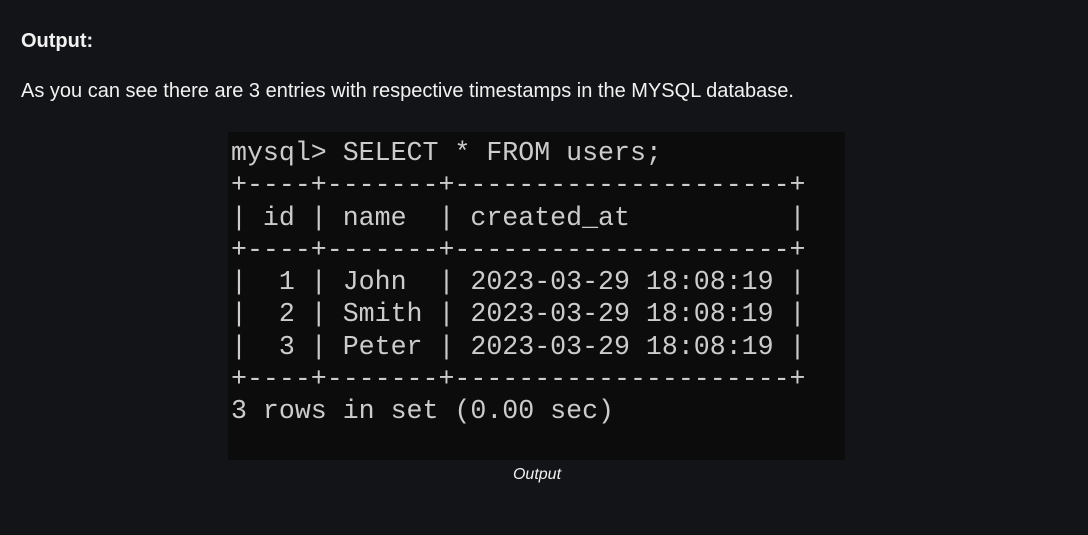  Describe the element at coordinates (423, 411) in the screenshot. I see `result-summary: 3 rows in set (0.00 sec)` at that location.